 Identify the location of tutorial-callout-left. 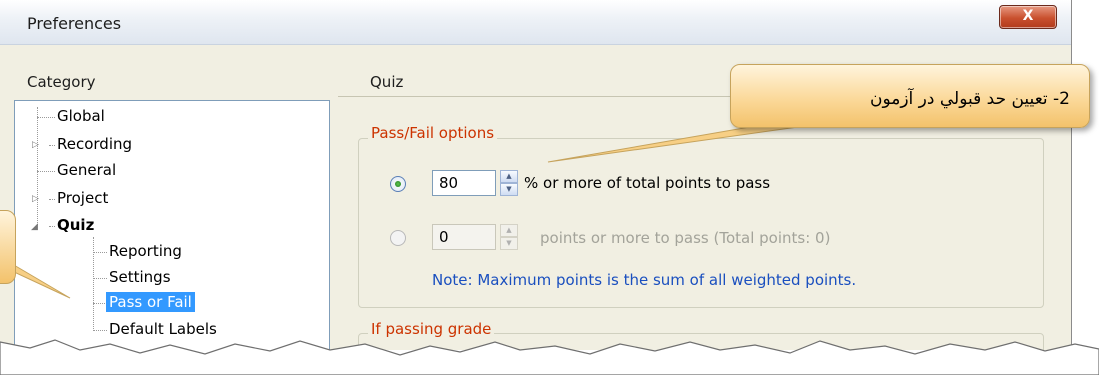
(8, 247).